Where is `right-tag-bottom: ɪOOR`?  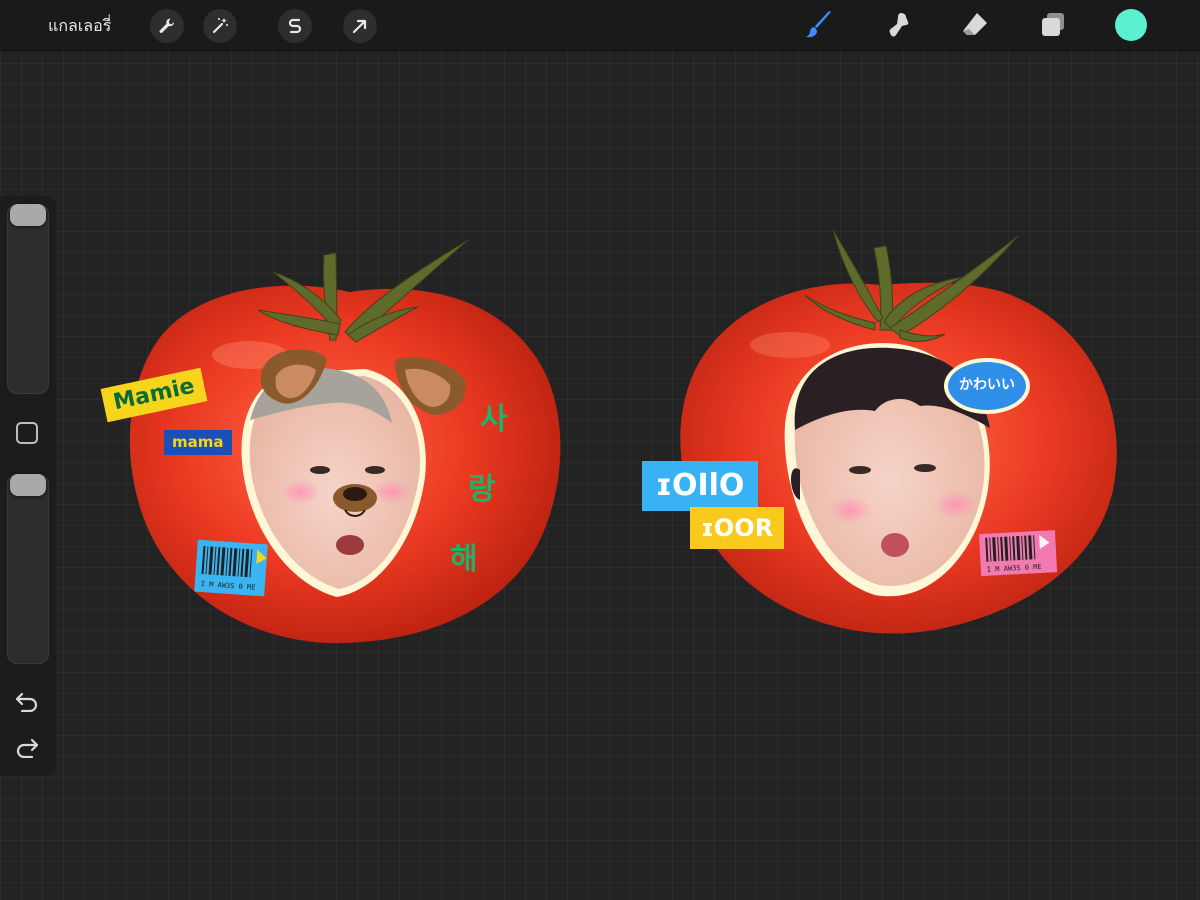
right-tag-bottom: ɪOOR is located at coordinates (737, 528).